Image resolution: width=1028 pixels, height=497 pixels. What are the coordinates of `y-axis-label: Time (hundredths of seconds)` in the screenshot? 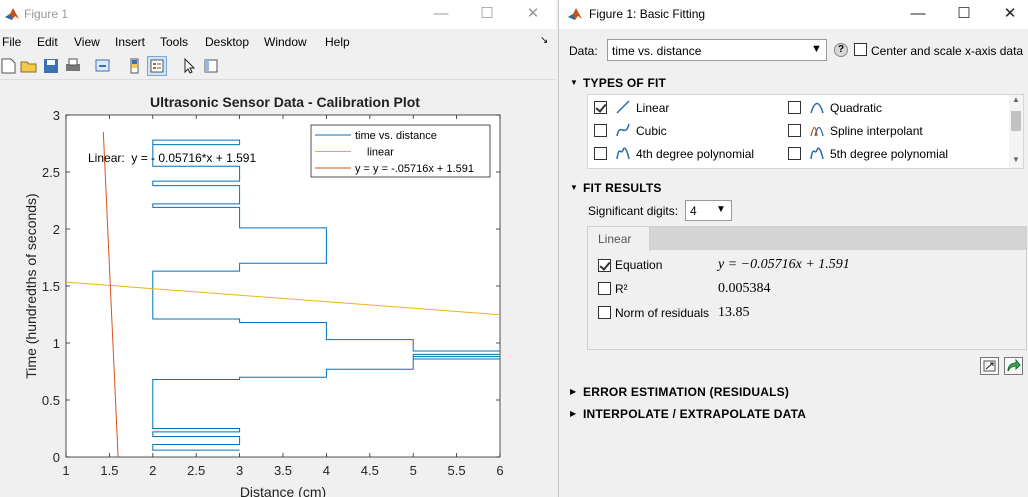 It's located at (31, 285).